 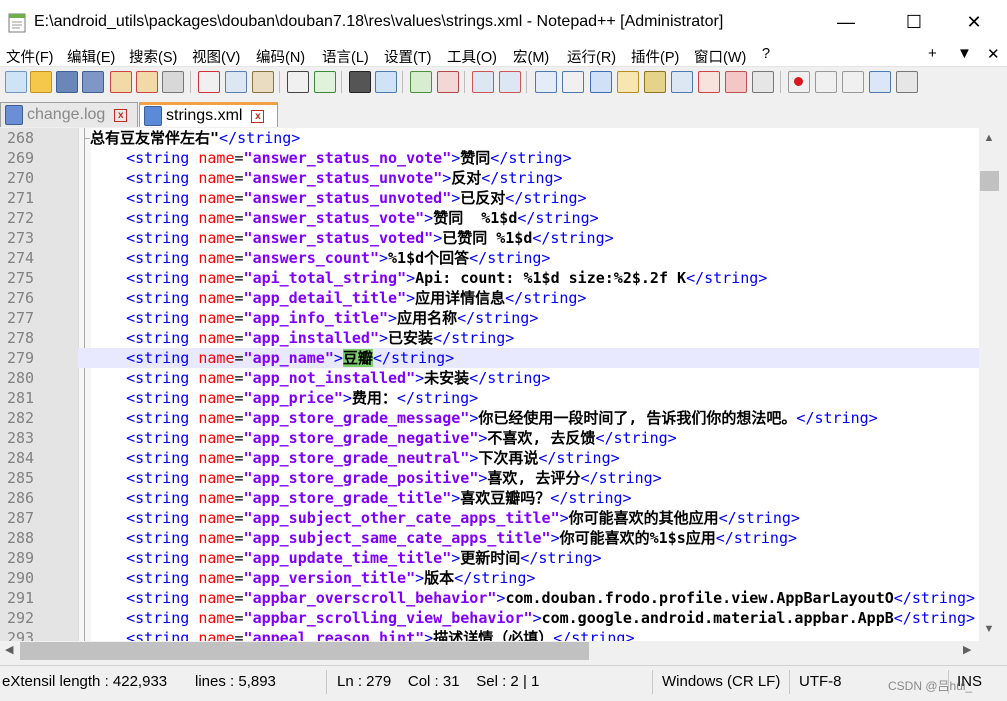 What do you see at coordinates (208, 114) in the screenshot?
I see `tab-strings-xml: strings.xml x` at bounding box center [208, 114].